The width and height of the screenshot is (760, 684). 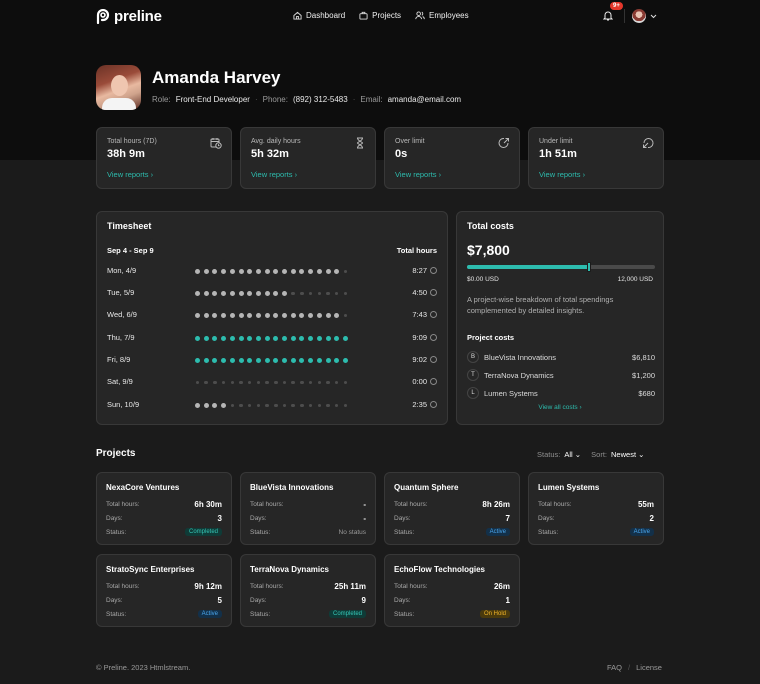 What do you see at coordinates (371, 99) in the screenshot?
I see `email-label: Email:` at bounding box center [371, 99].